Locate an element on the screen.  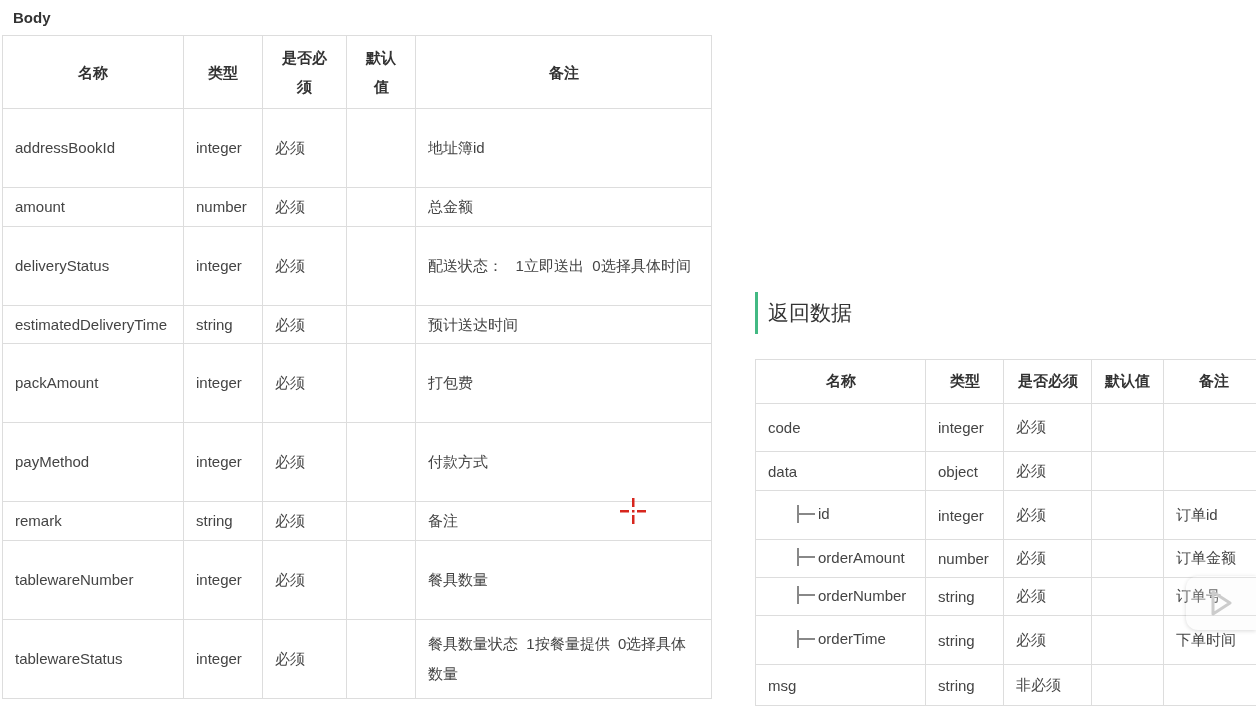
table-cell: 付款方式 is located at coordinates (563, 462).